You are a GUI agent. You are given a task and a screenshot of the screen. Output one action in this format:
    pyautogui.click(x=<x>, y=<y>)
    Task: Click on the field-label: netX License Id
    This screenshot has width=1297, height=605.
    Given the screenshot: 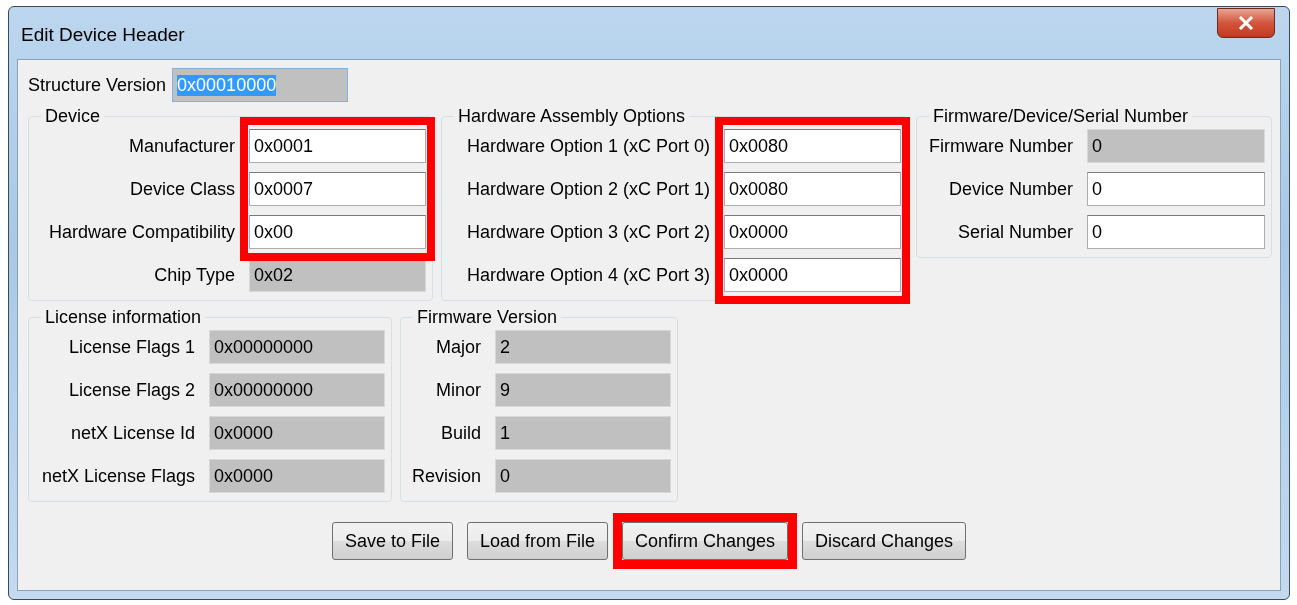 What is the action you would take?
    pyautogui.click(x=132, y=433)
    